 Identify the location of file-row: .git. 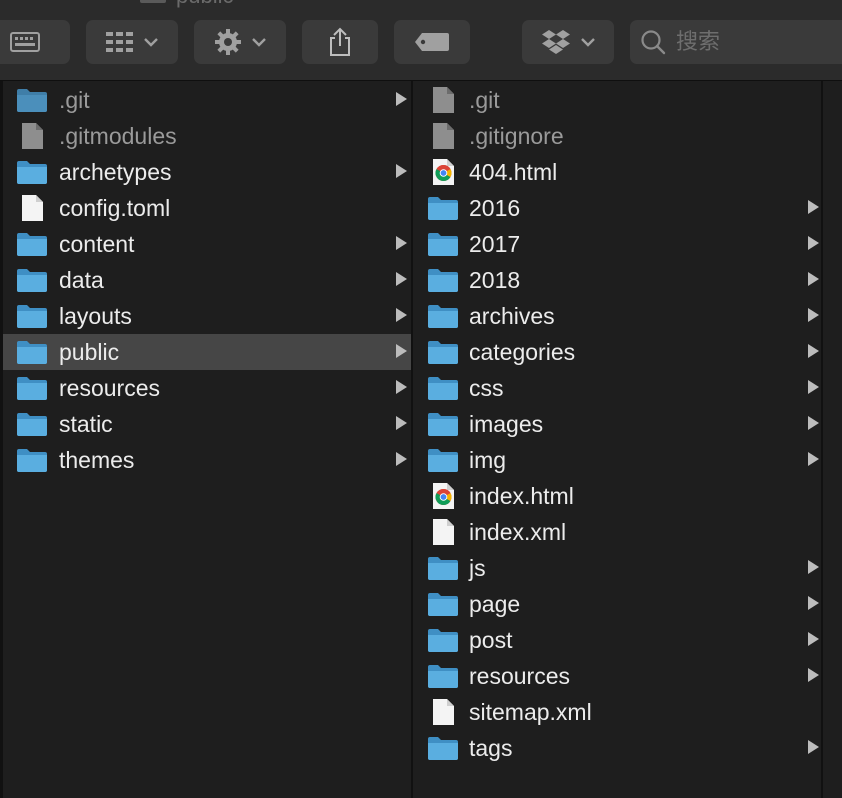
(617, 100).